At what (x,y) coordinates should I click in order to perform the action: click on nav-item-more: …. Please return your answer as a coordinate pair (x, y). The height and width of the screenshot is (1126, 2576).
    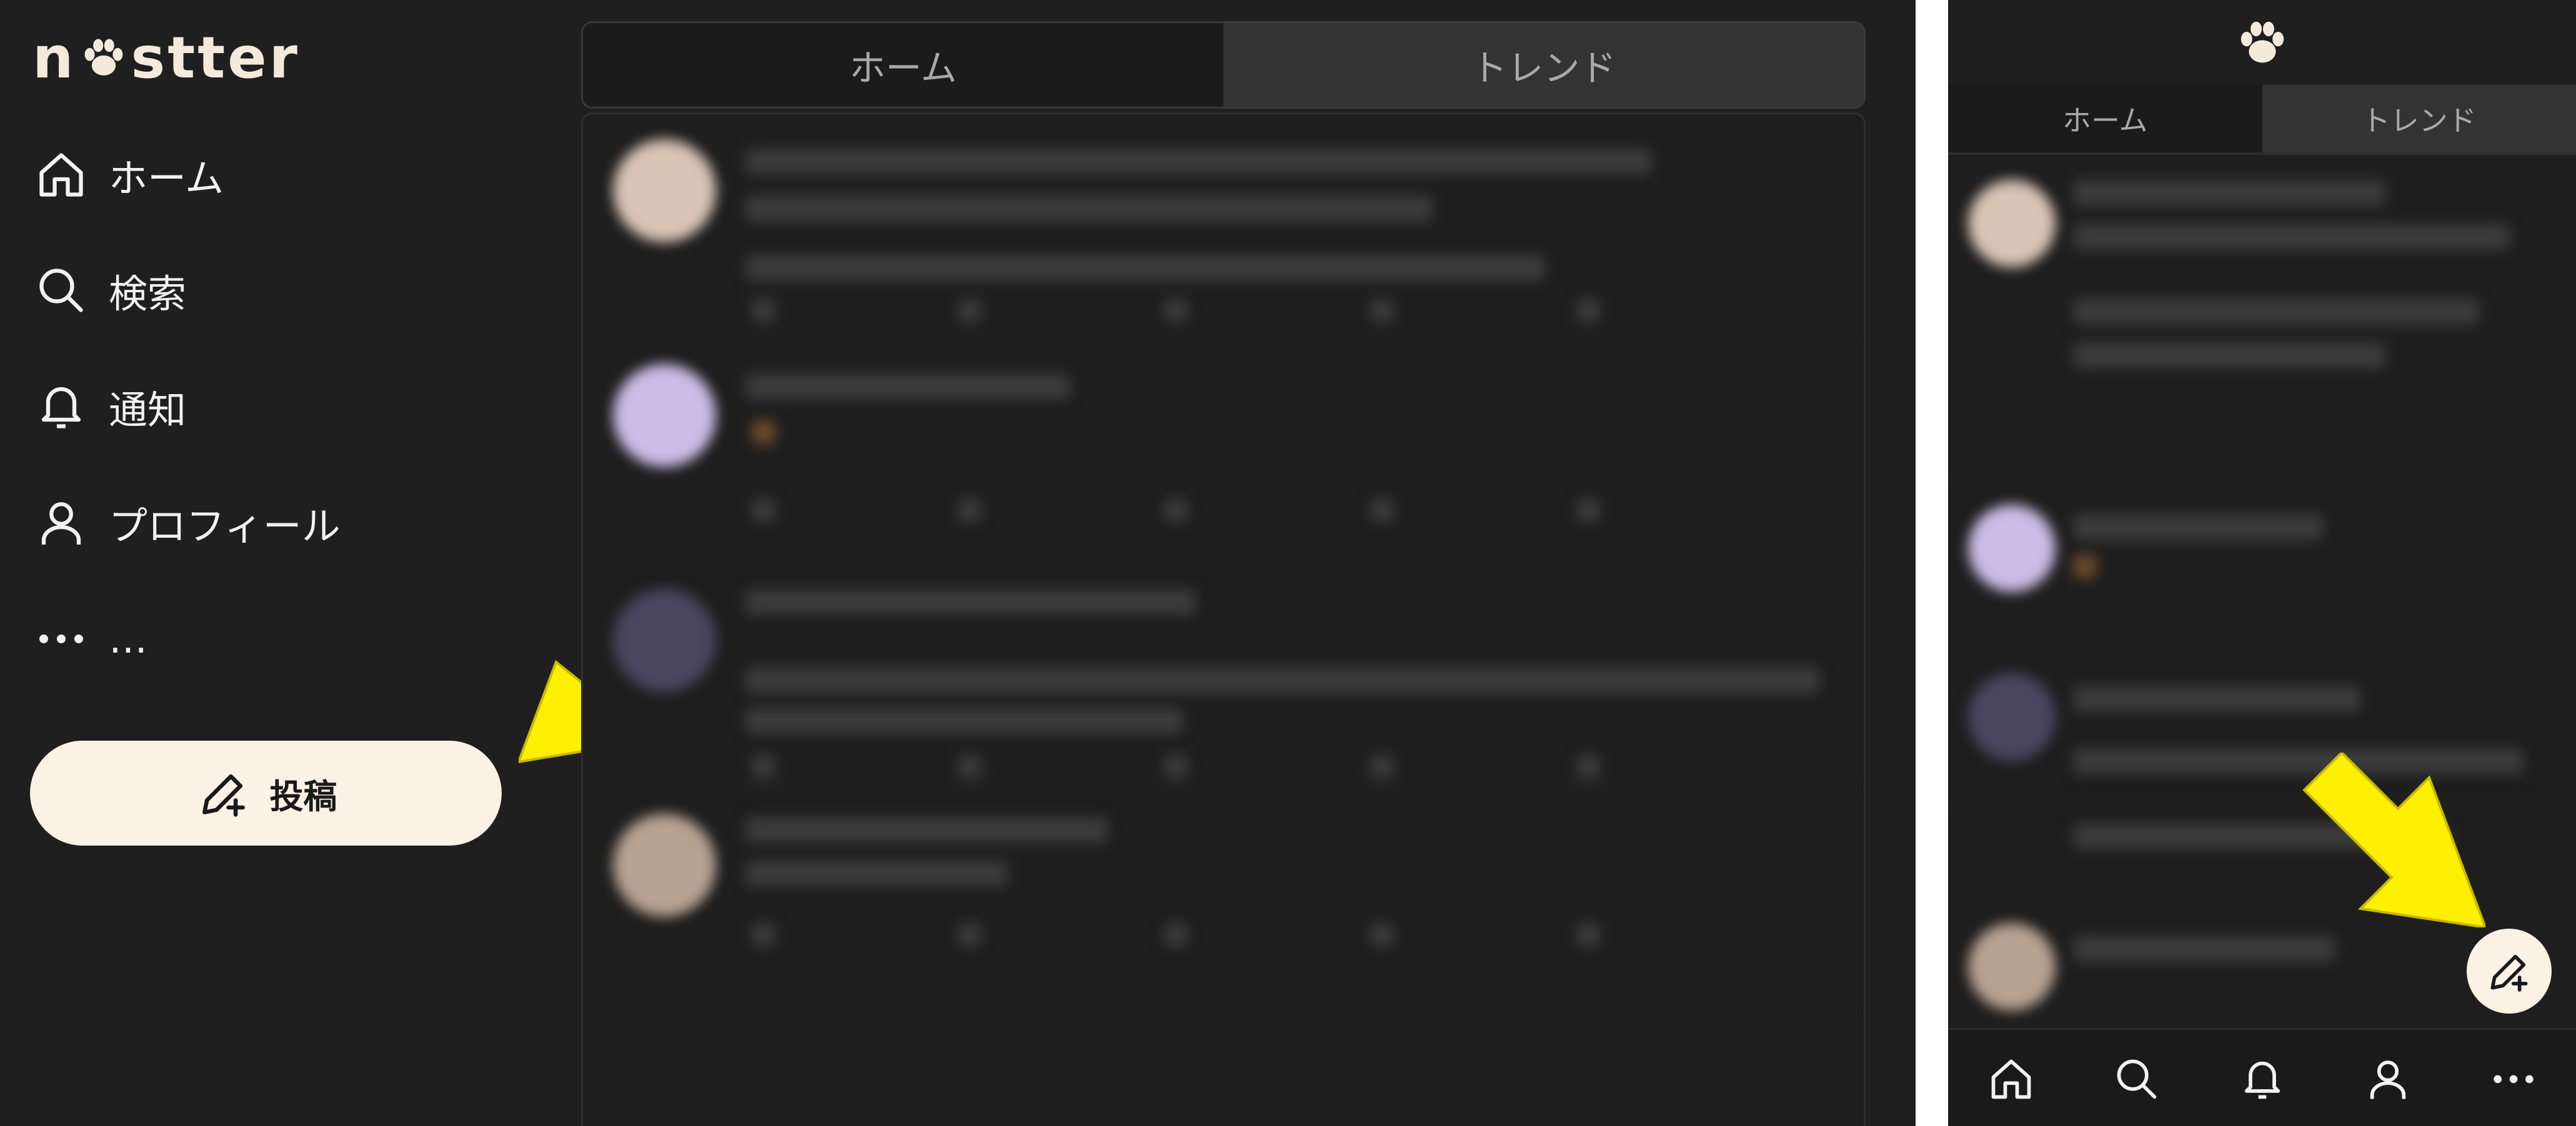
    Looking at the image, I should click on (90, 638).